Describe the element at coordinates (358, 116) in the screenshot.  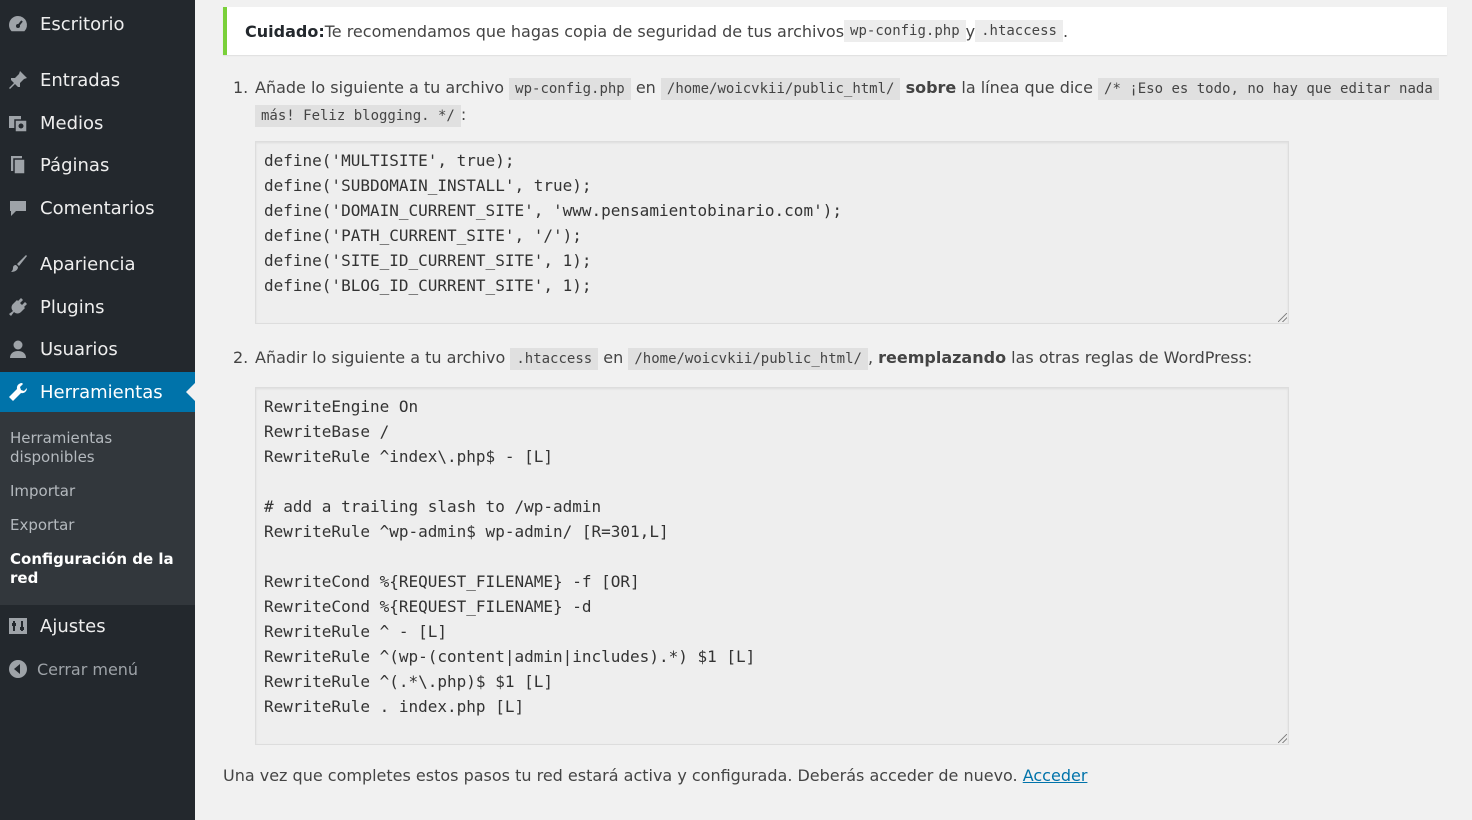
I see `step-1-code-comment-b: más! Feliz blogging. */` at that location.